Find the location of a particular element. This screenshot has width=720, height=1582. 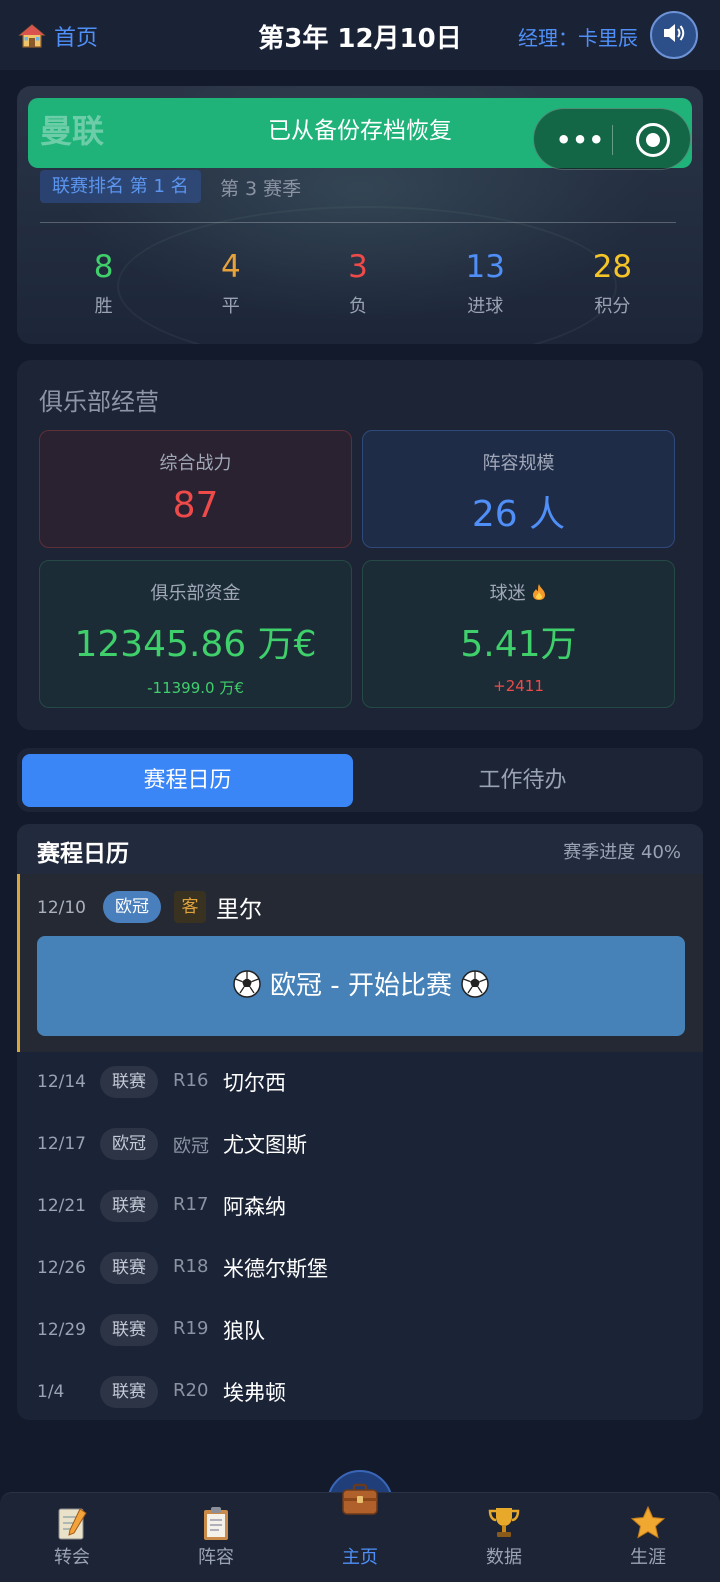

fixture-date: 1/4 is located at coordinates (51, 1392).